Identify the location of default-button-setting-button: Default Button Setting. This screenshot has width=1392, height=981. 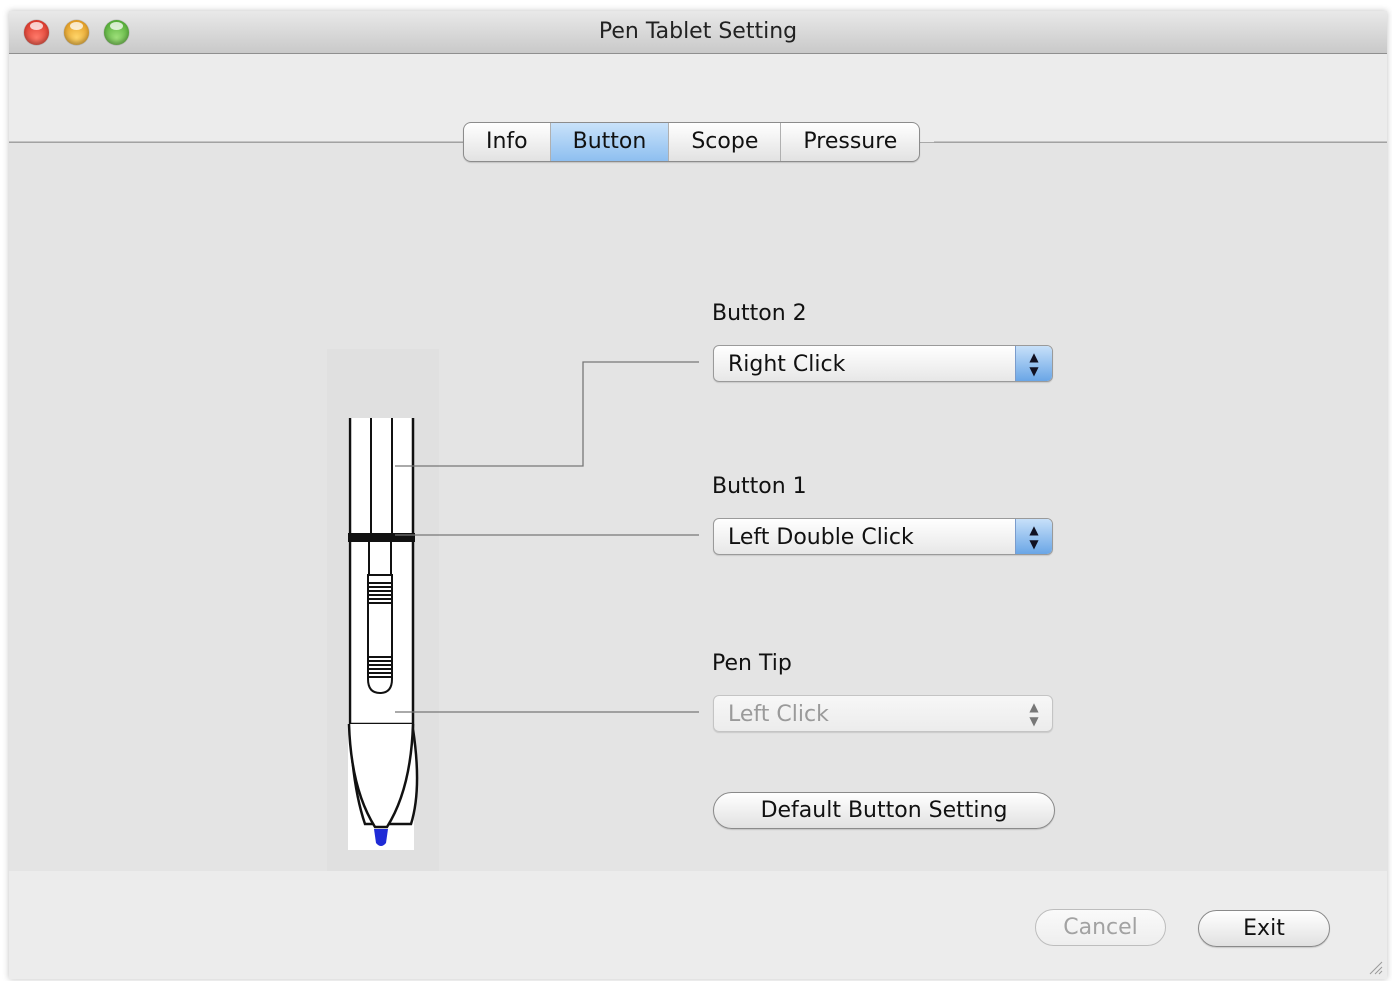
(884, 810).